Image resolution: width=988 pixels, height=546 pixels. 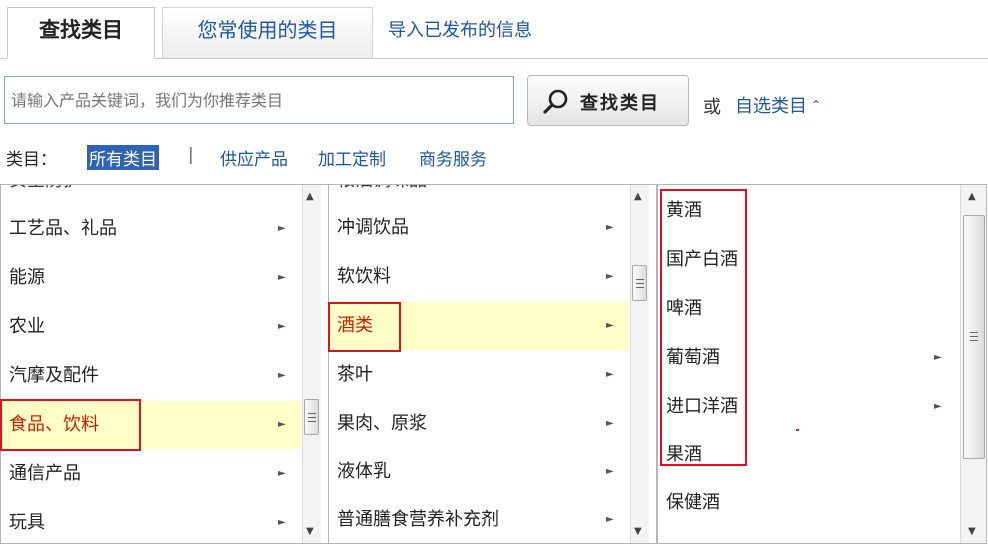 I want to click on list-item: 工艺品、礼品 ►, so click(x=151, y=229).